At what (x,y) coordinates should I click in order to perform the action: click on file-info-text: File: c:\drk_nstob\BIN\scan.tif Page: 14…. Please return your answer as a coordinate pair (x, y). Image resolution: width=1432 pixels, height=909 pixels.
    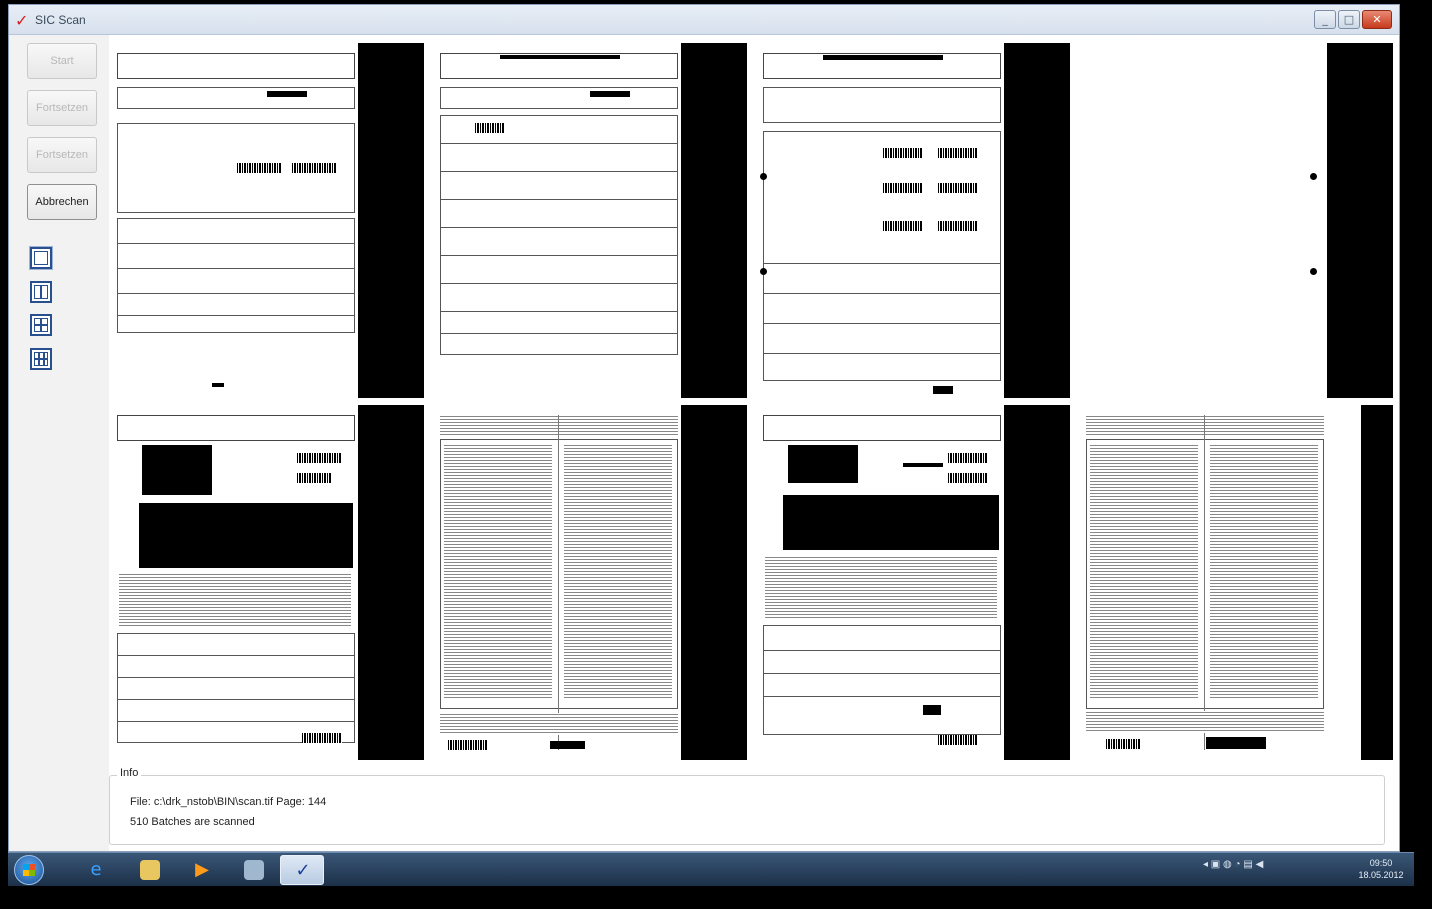
    Looking at the image, I should click on (228, 802).